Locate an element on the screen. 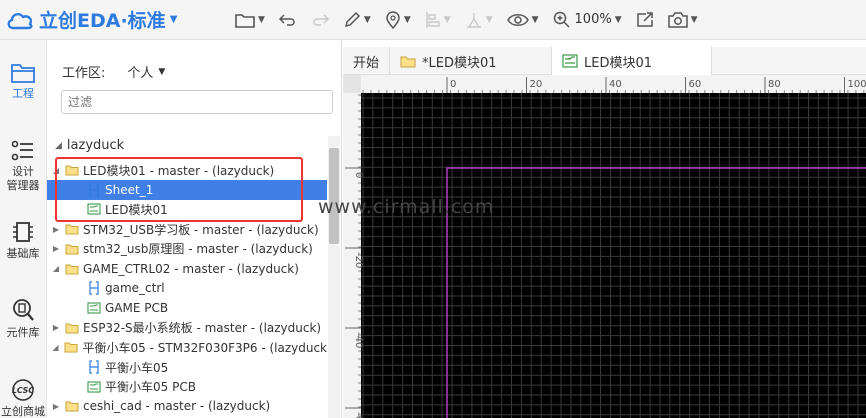  place-menu-button: ▼ is located at coordinates (398, 20).